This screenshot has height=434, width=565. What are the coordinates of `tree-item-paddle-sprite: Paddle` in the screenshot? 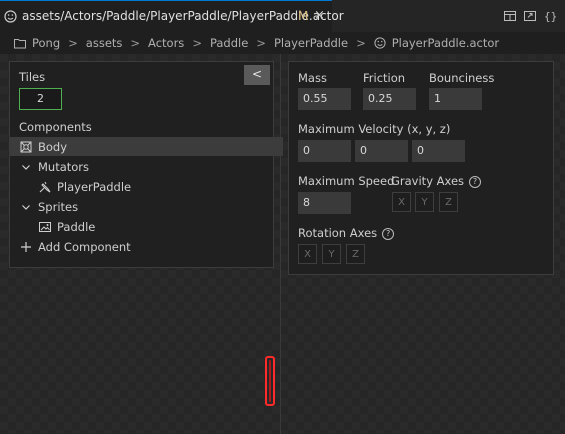 It's located at (156, 226).